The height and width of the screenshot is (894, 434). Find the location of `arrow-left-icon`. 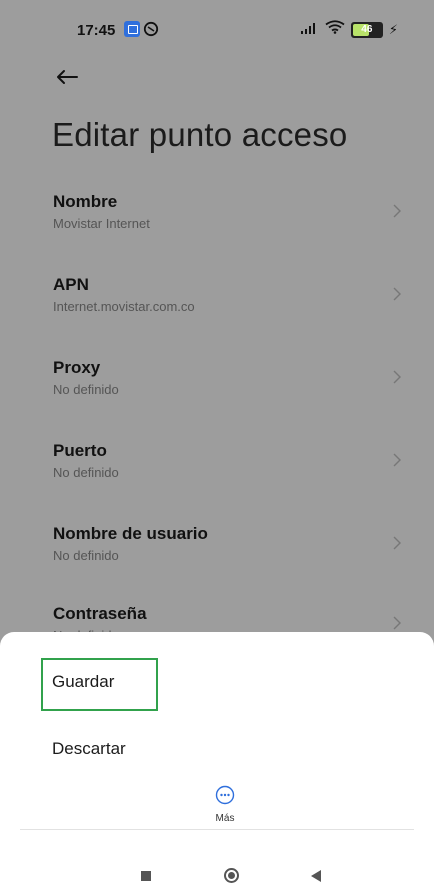

arrow-left-icon is located at coordinates (67, 77).